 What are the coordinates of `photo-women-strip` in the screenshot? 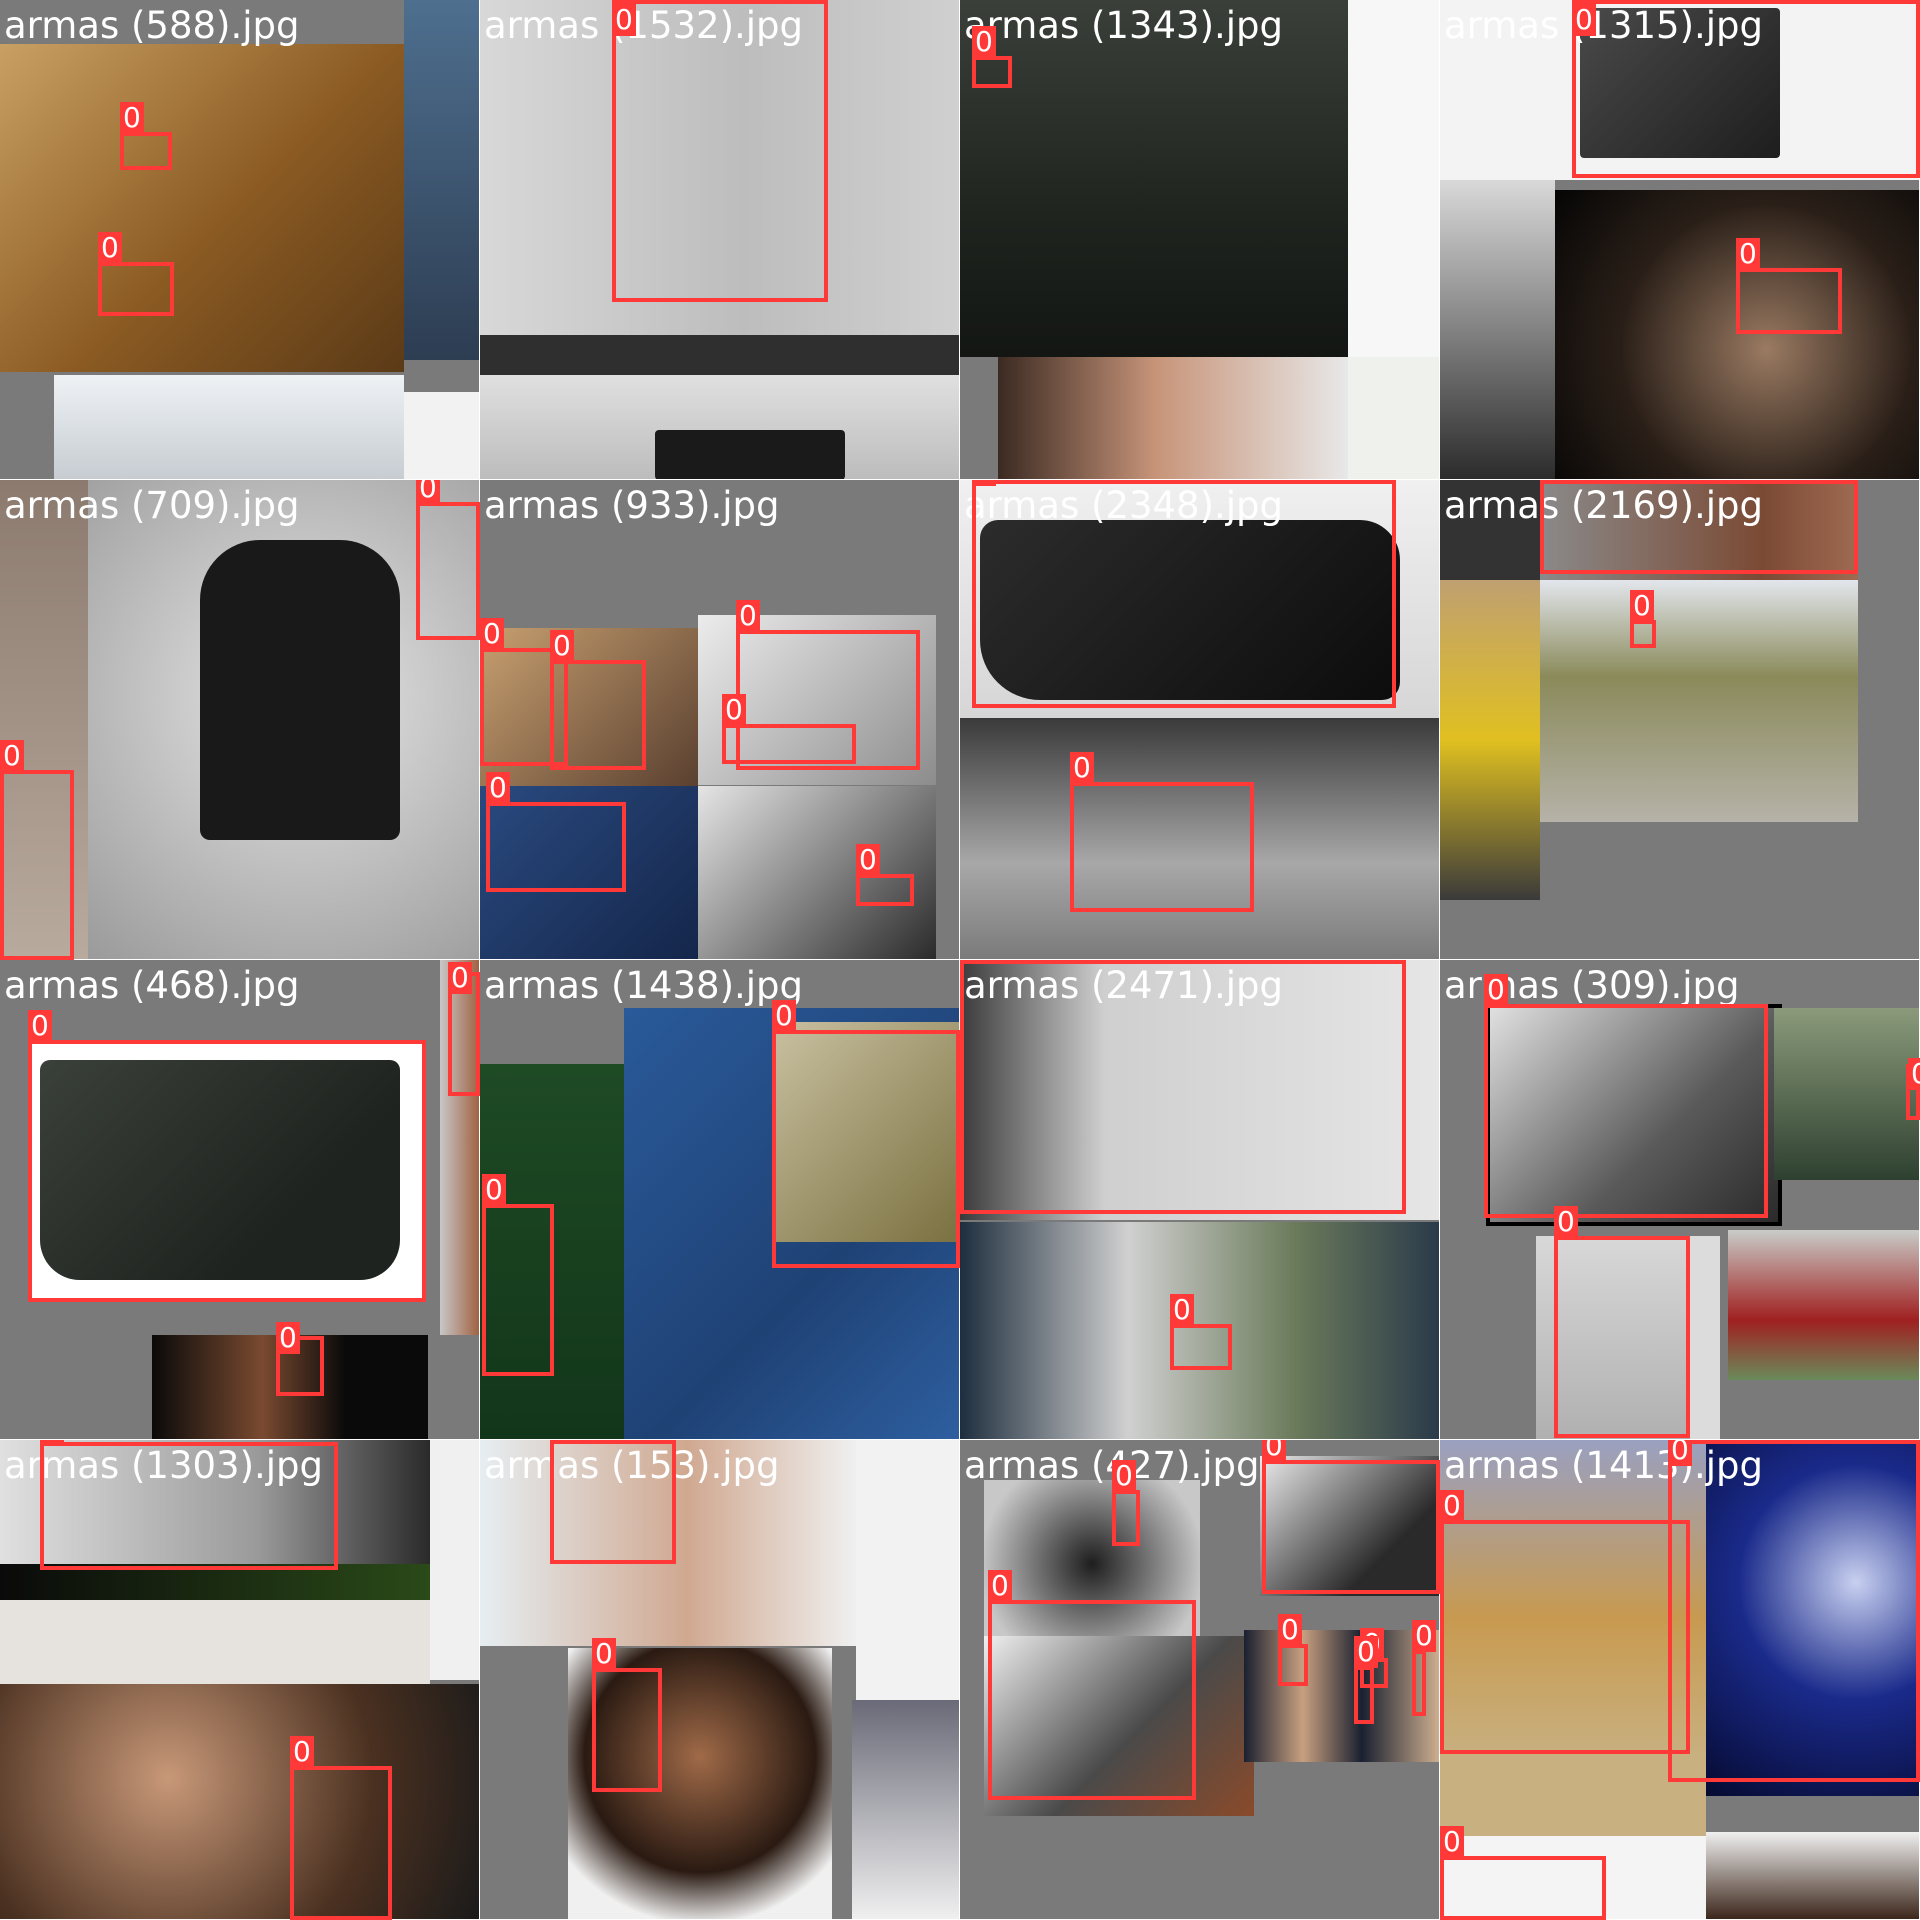 It's located at (1342, 1696).